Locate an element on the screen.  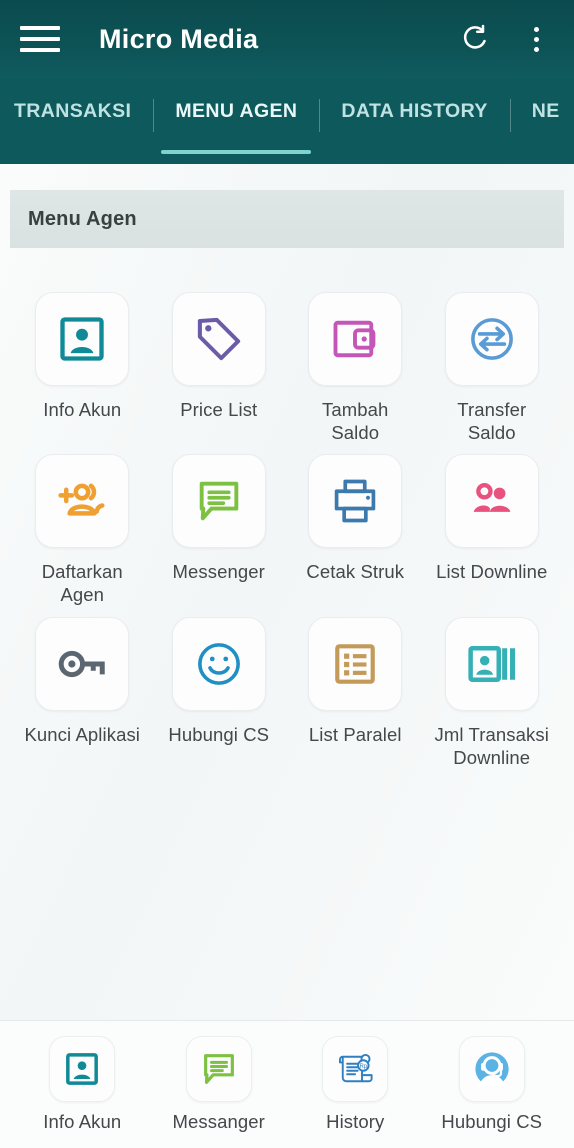
tab-bar: TRANSAKSI MENU AGEN DATA HISTORY NE is located at coordinates (287, 121).